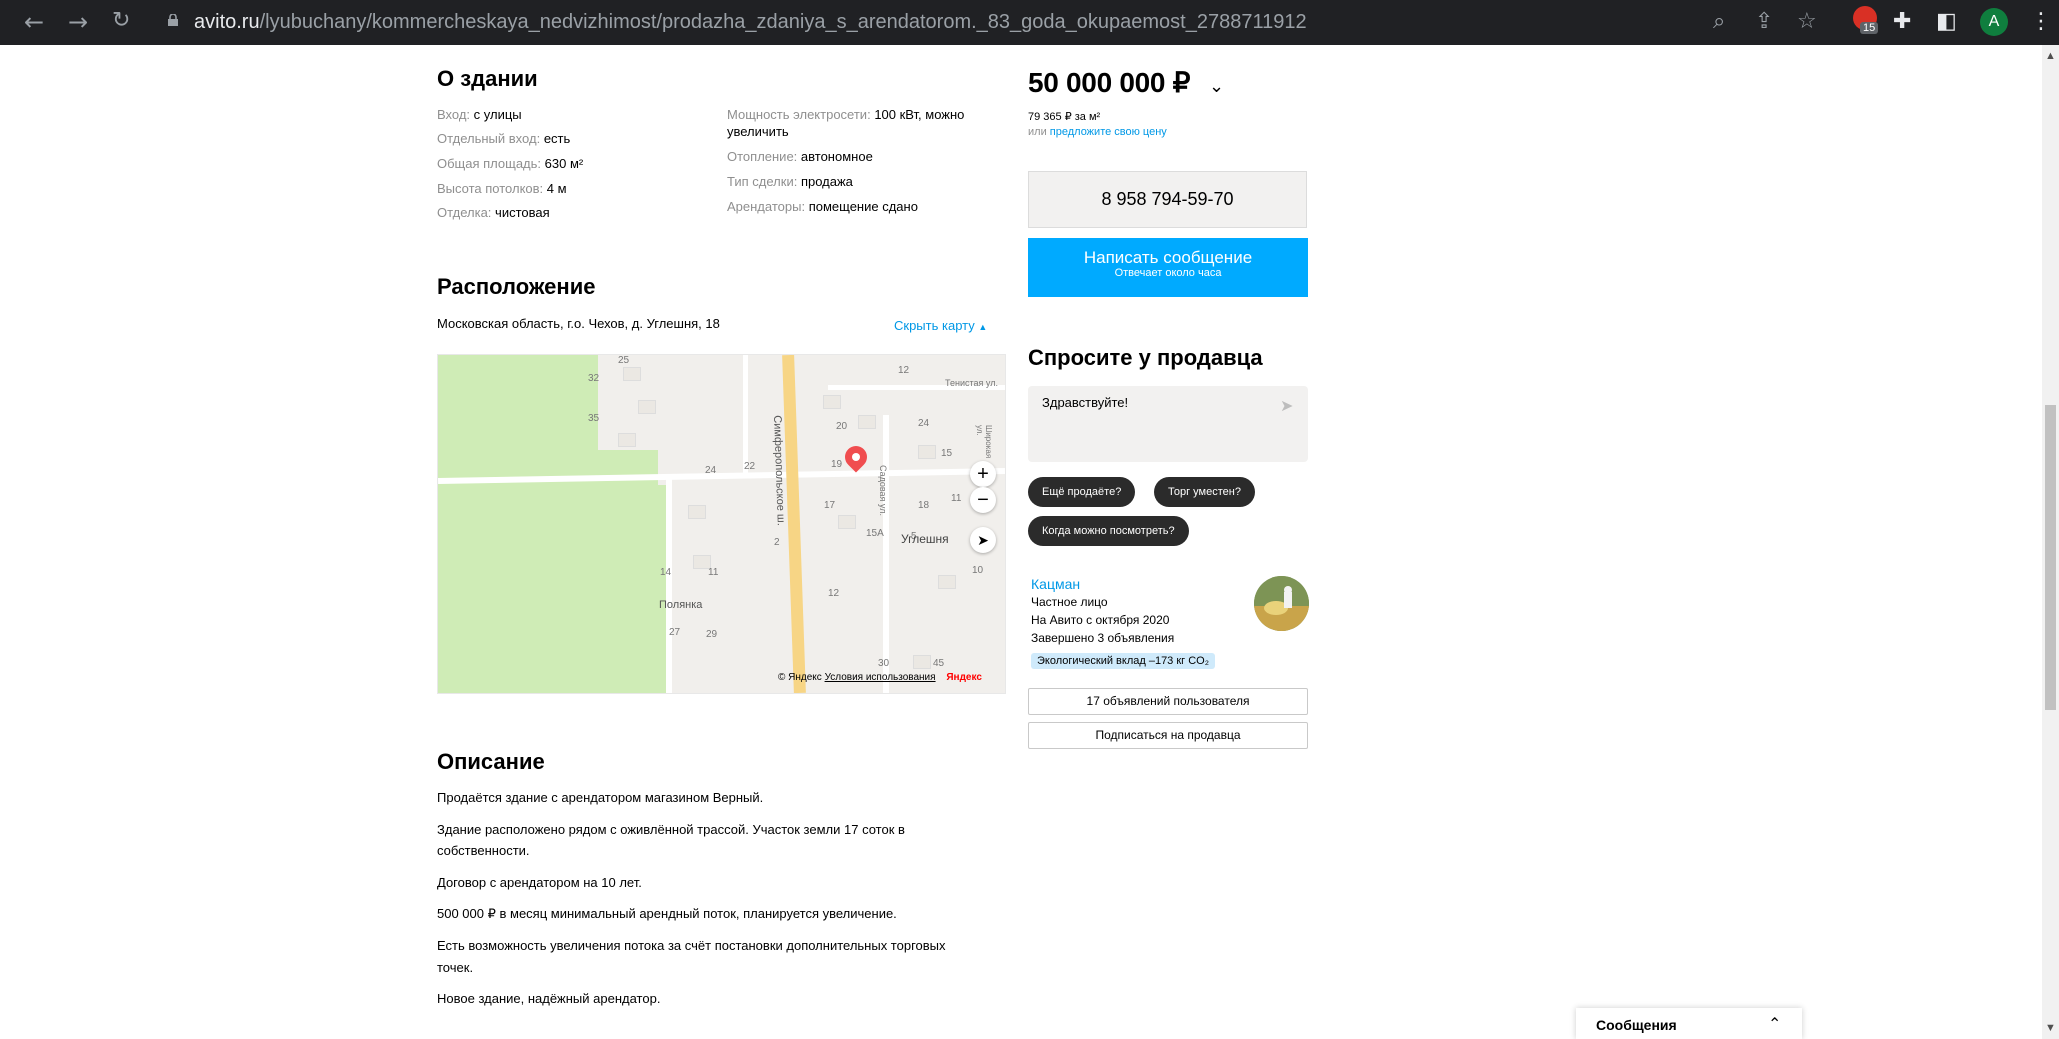 The height and width of the screenshot is (1039, 2059). What do you see at coordinates (487, 78) in the screenshot?
I see `about-title: О здании` at bounding box center [487, 78].